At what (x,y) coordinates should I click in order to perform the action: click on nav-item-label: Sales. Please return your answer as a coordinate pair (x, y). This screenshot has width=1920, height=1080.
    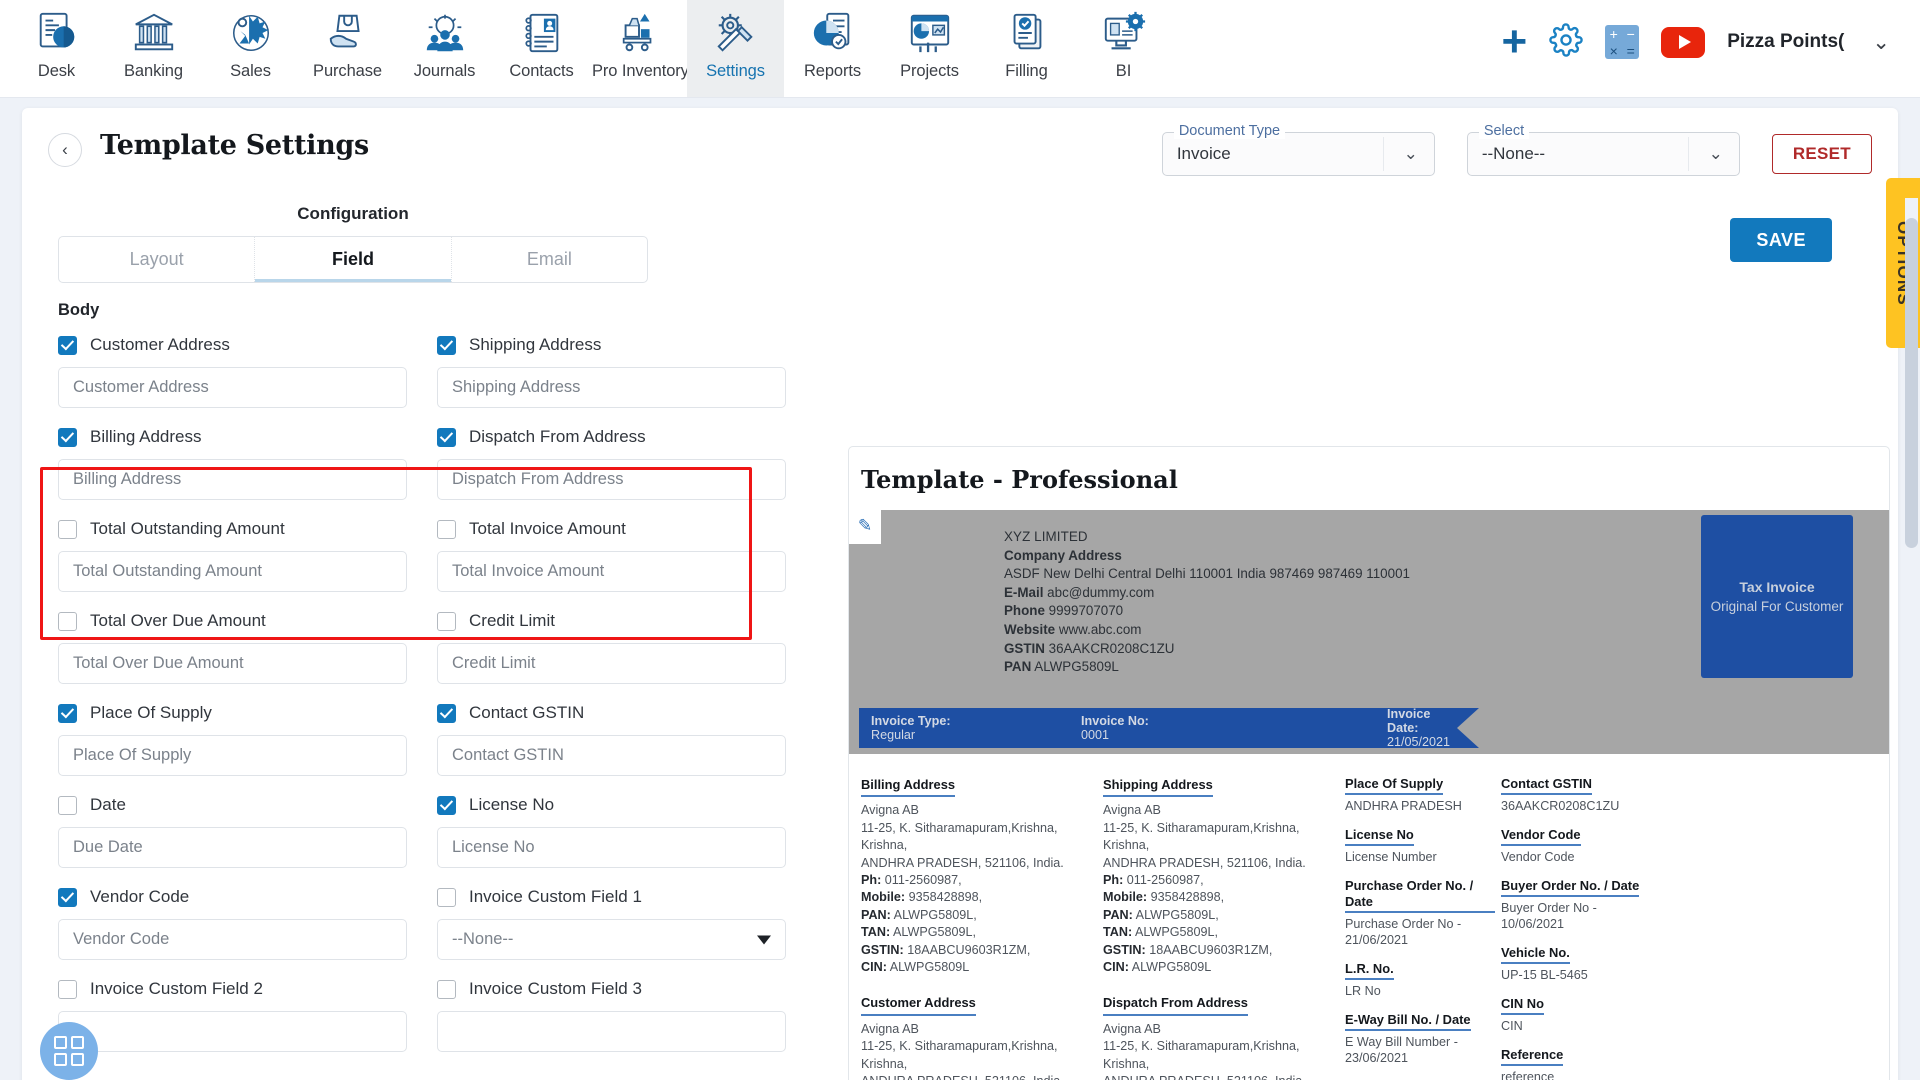
    Looking at the image, I should click on (250, 71).